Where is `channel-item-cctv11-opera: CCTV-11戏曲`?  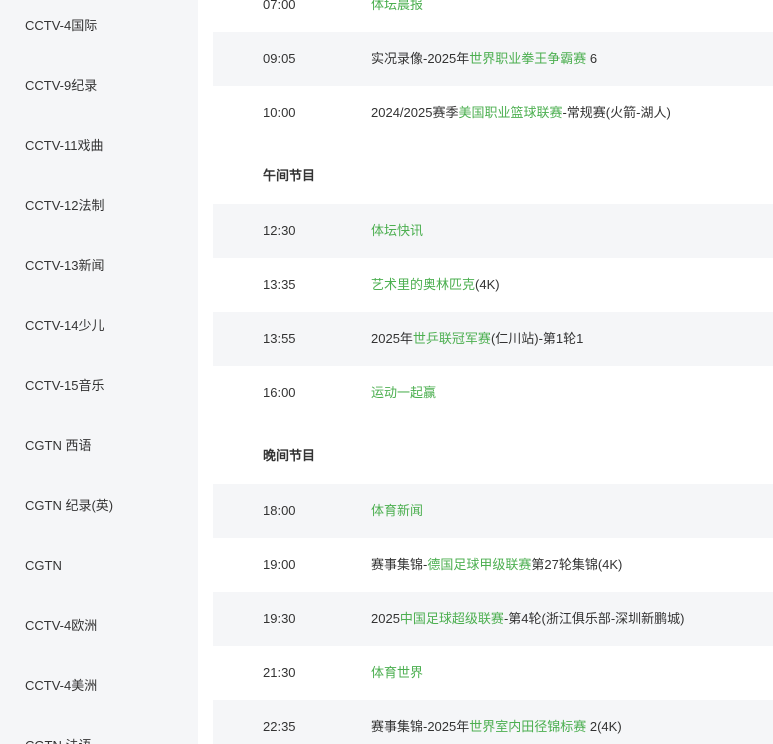 channel-item-cctv11-opera: CCTV-11戏曲 is located at coordinates (64, 146).